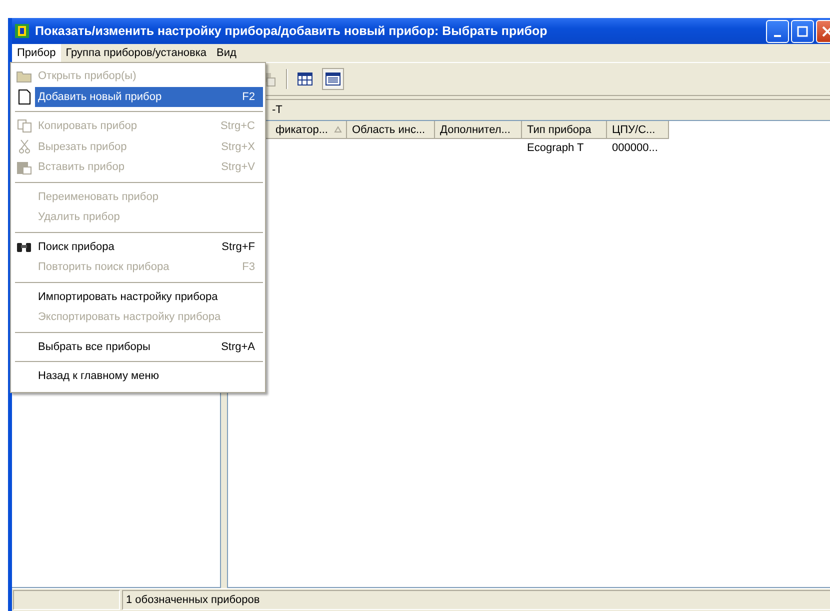 This screenshot has height=611, width=830. Describe the element at coordinates (24, 96) in the screenshot. I see `page-icon` at that location.